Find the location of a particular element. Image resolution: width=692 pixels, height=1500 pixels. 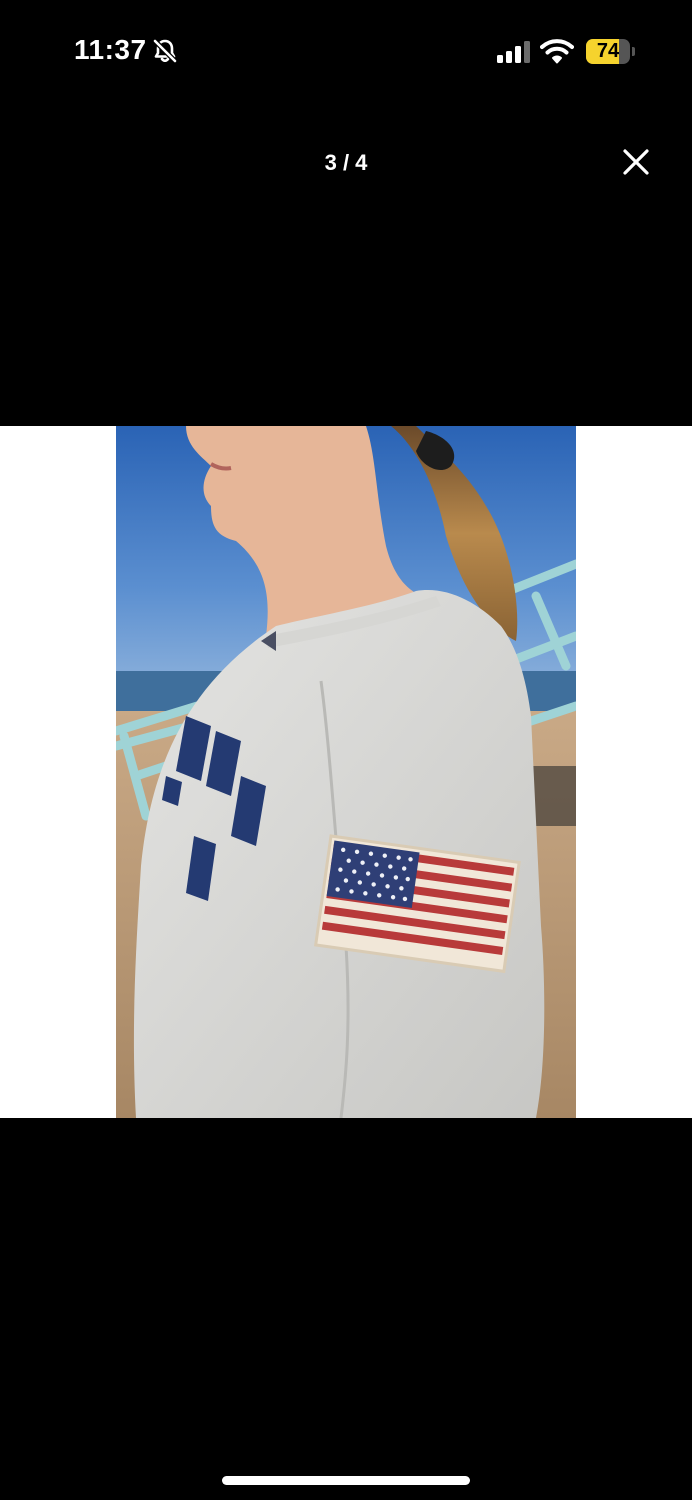

status-bar: 11:37 74 is located at coordinates (346, 50).